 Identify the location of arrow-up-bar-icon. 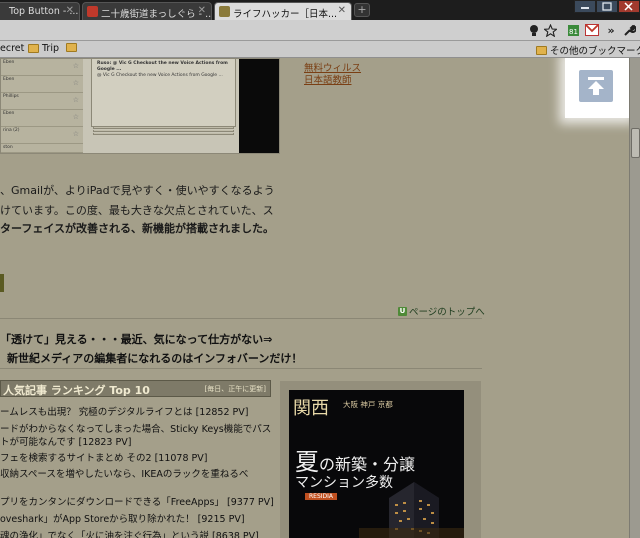
(596, 86).